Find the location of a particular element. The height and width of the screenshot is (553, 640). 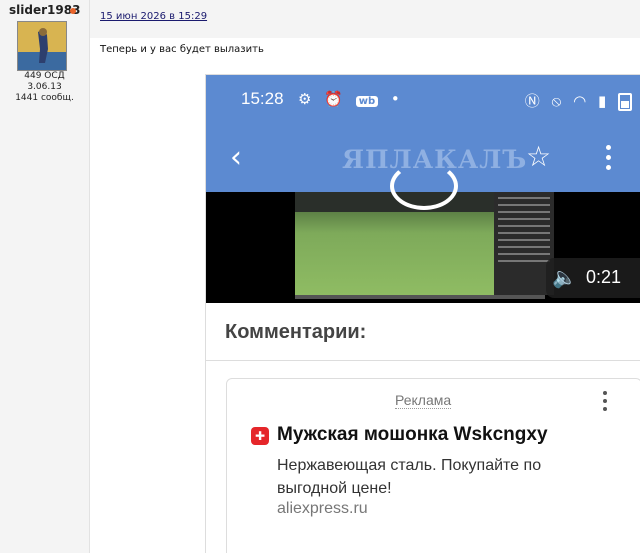

divider is located at coordinates (423, 360).